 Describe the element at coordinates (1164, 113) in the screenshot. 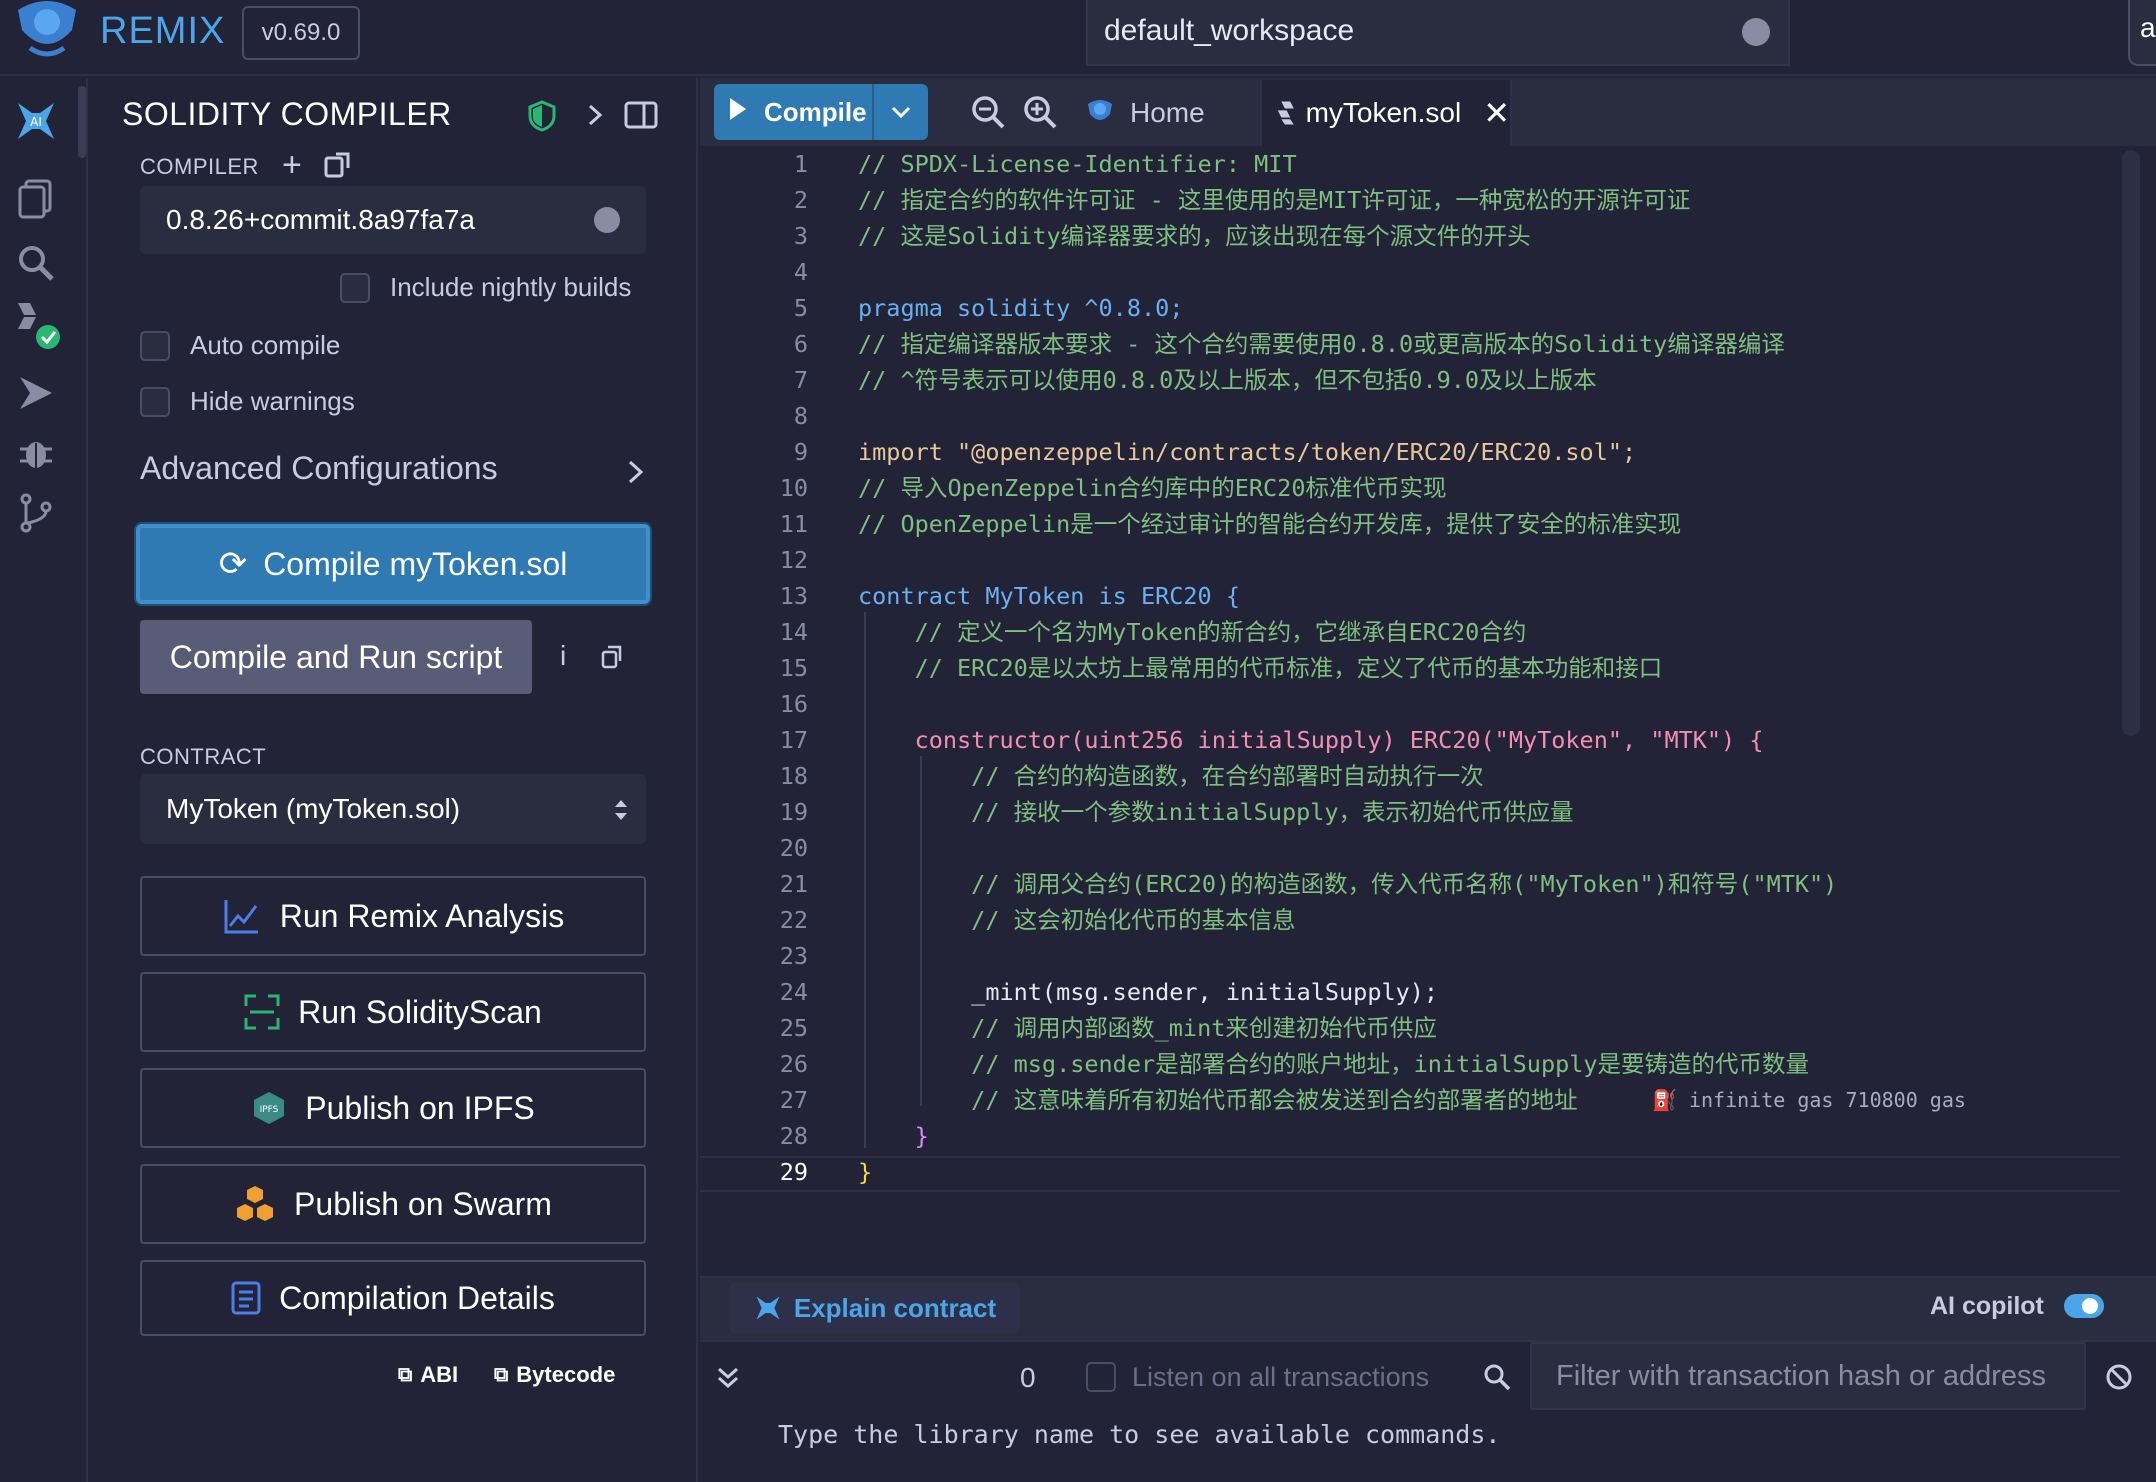

I see `tab-home: Home` at that location.